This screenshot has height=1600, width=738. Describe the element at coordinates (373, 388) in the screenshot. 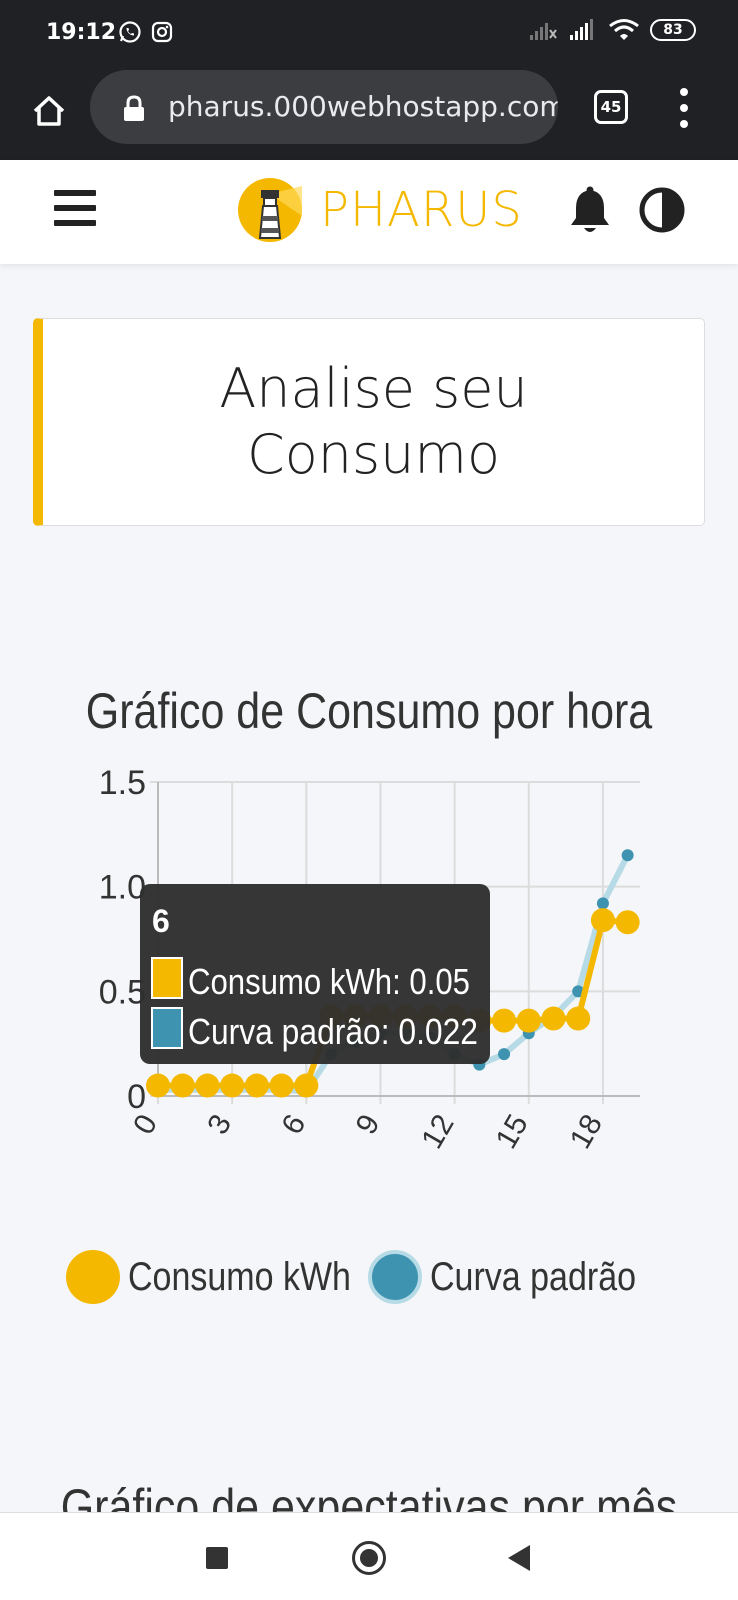

I see `page-title-line1: Analise seu` at that location.